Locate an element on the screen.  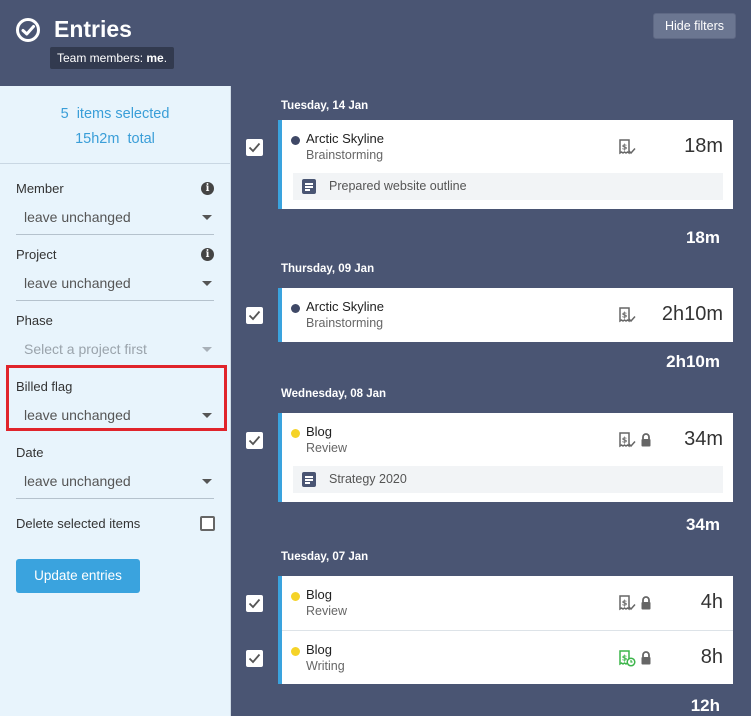
day-label: Tuesday, 14 Jan is located at coordinates (325, 106).